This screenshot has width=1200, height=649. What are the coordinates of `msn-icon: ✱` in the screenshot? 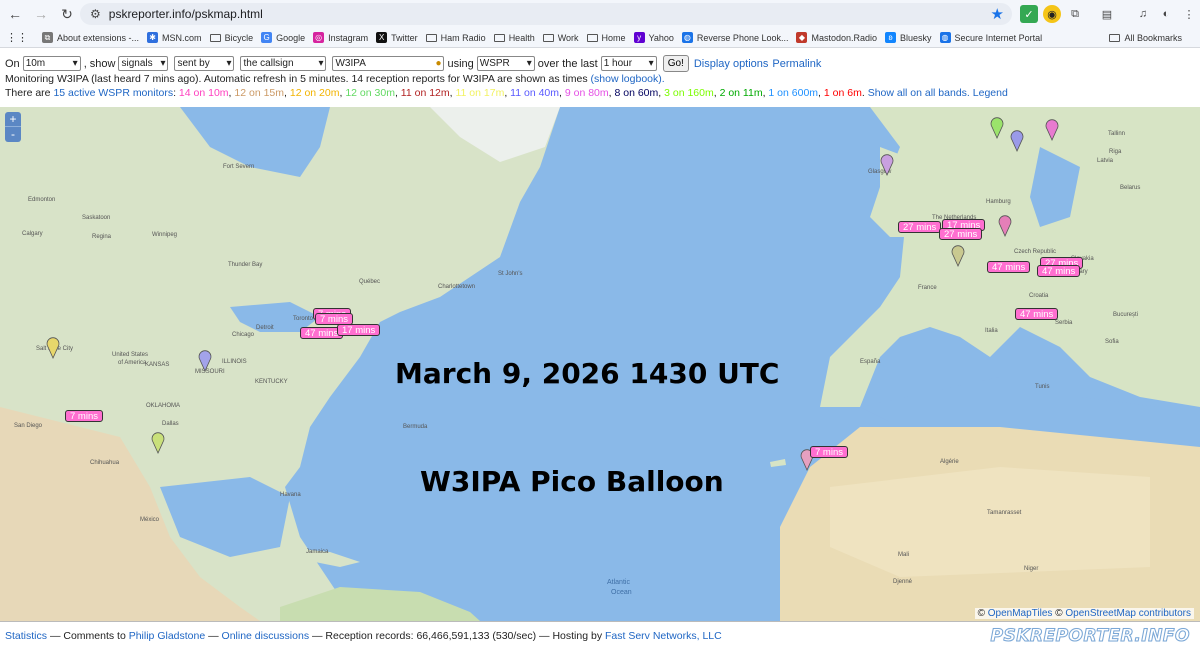 It's located at (153, 37).